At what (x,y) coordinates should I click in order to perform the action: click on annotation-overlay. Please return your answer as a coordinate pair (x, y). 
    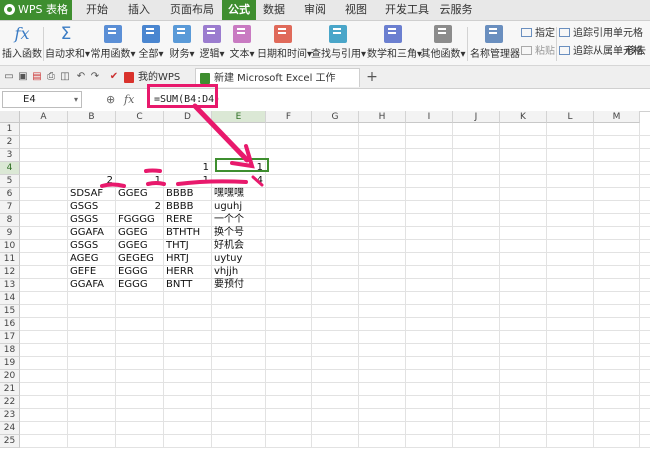
    Looking at the image, I should click on (182, 145).